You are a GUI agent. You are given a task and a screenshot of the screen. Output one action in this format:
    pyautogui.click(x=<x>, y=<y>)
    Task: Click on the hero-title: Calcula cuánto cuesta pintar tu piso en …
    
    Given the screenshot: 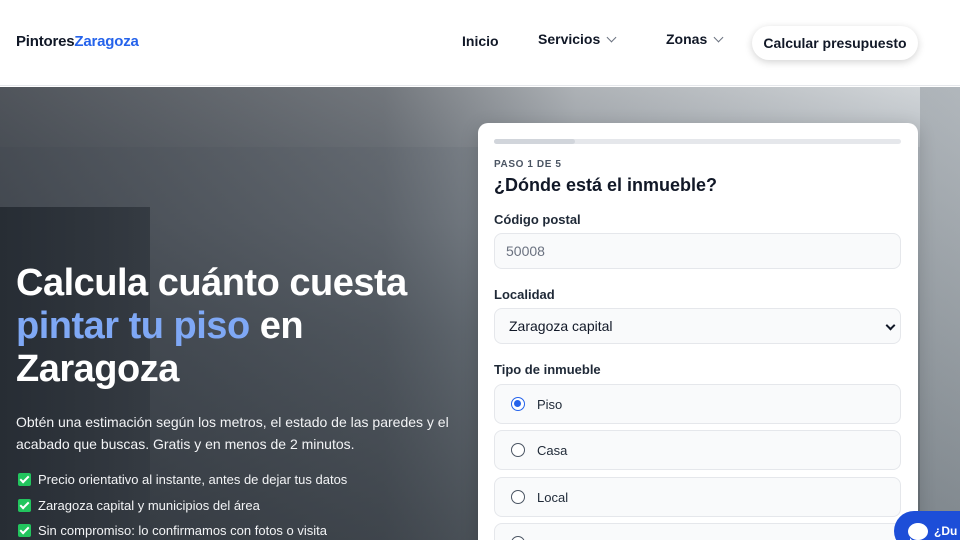 What is the action you would take?
    pyautogui.click(x=241, y=326)
    